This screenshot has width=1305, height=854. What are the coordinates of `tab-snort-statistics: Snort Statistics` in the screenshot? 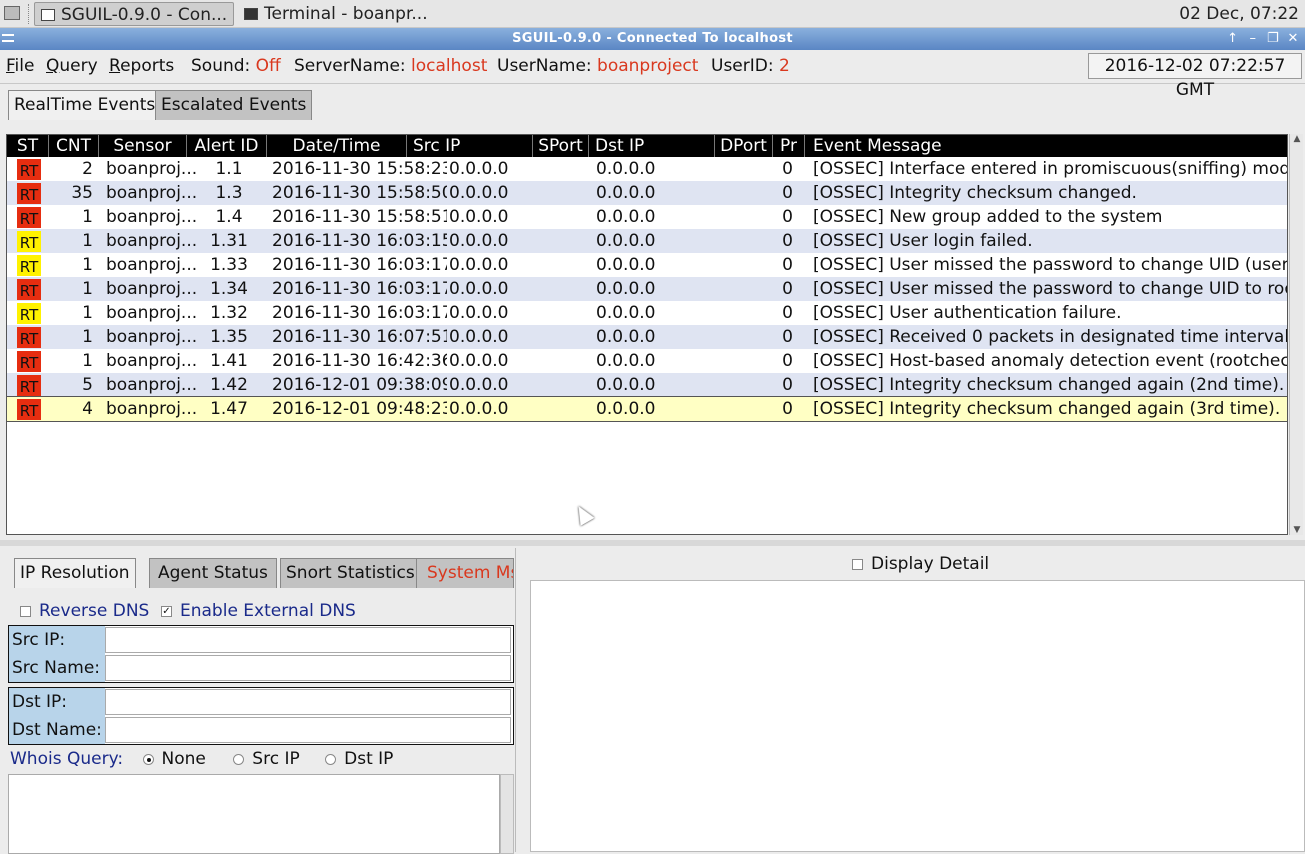 It's located at (350, 573).